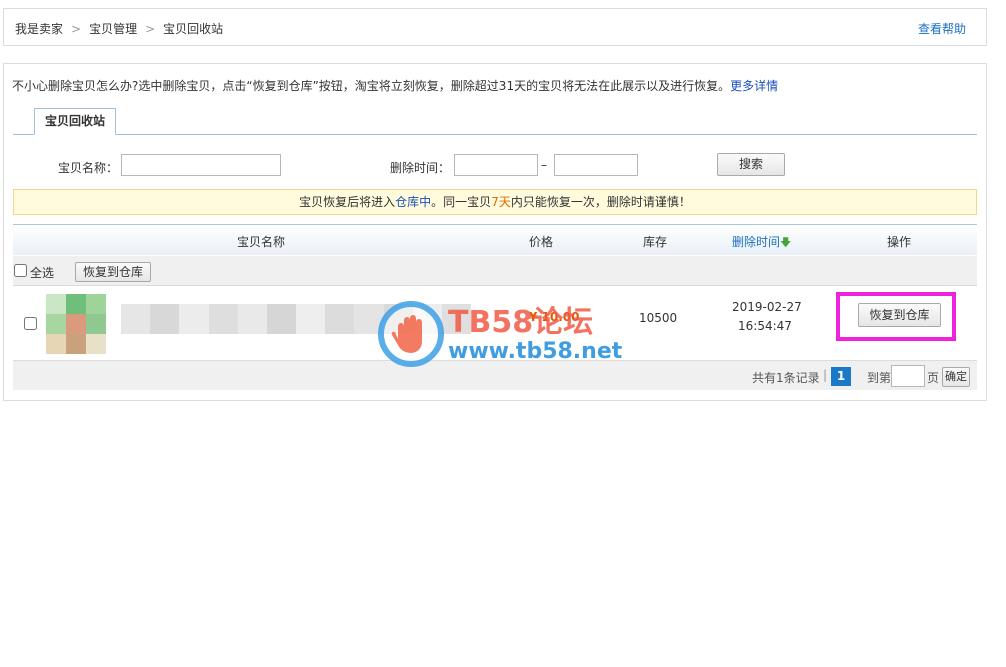 This screenshot has width=1006, height=667. I want to click on help-link: 查看帮助, so click(942, 28).